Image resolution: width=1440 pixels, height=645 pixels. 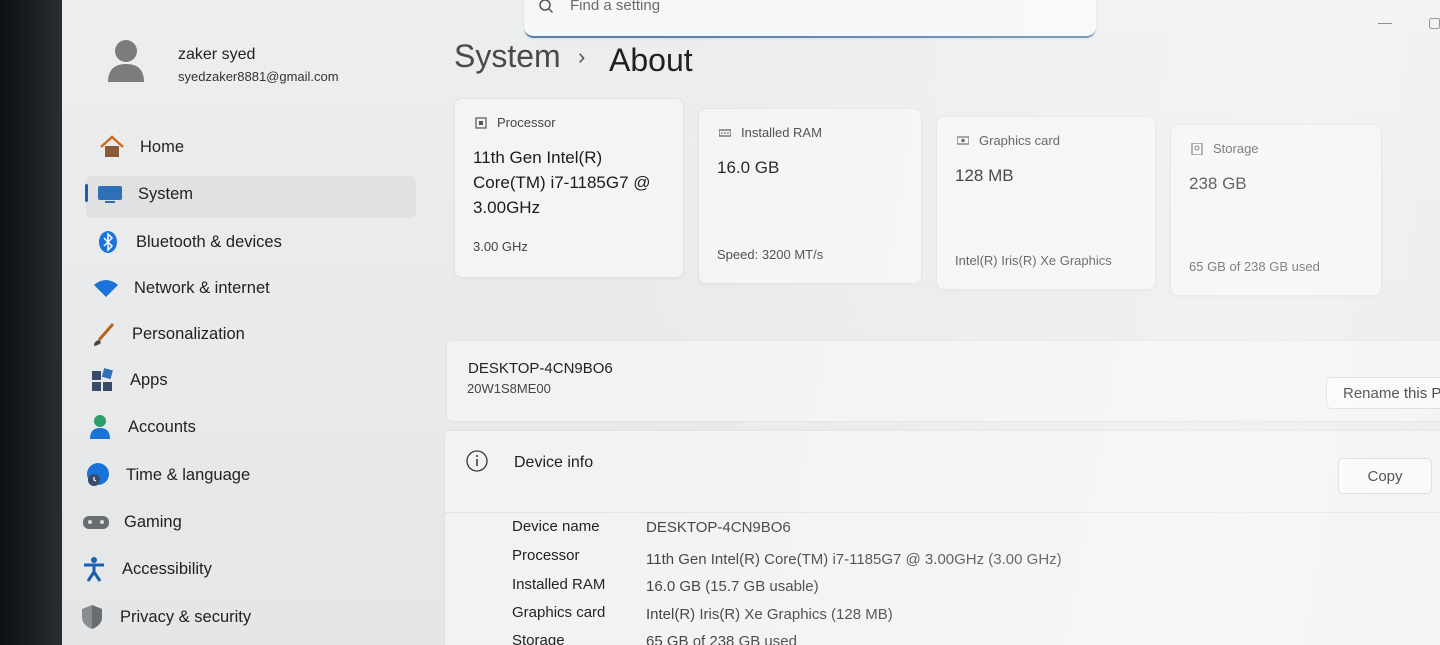 What do you see at coordinates (104, 334) in the screenshot?
I see `brush-icon` at bounding box center [104, 334].